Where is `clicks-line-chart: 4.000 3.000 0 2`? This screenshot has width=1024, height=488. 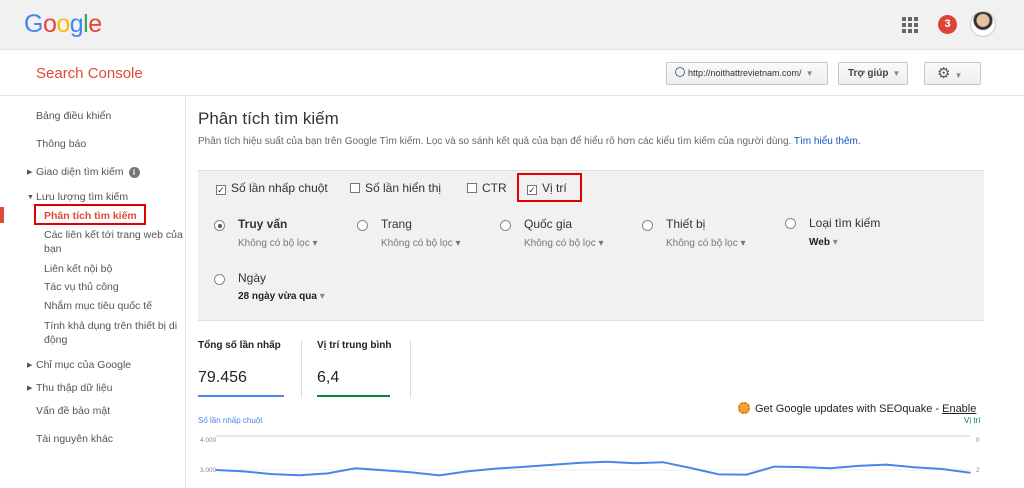
clicks-line-chart: 4.000 3.000 0 2 is located at coordinates (591, 459).